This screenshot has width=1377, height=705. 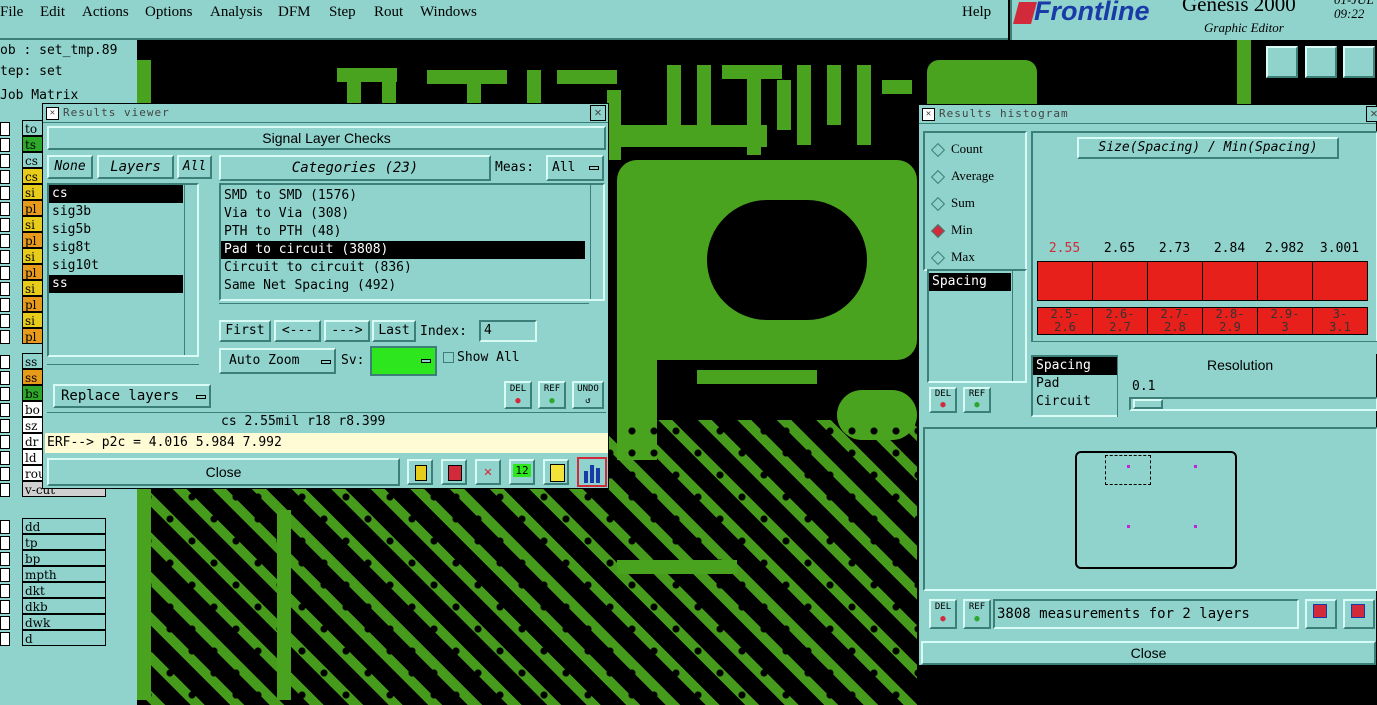 I want to click on categories-vscroll, so click(x=596, y=242).